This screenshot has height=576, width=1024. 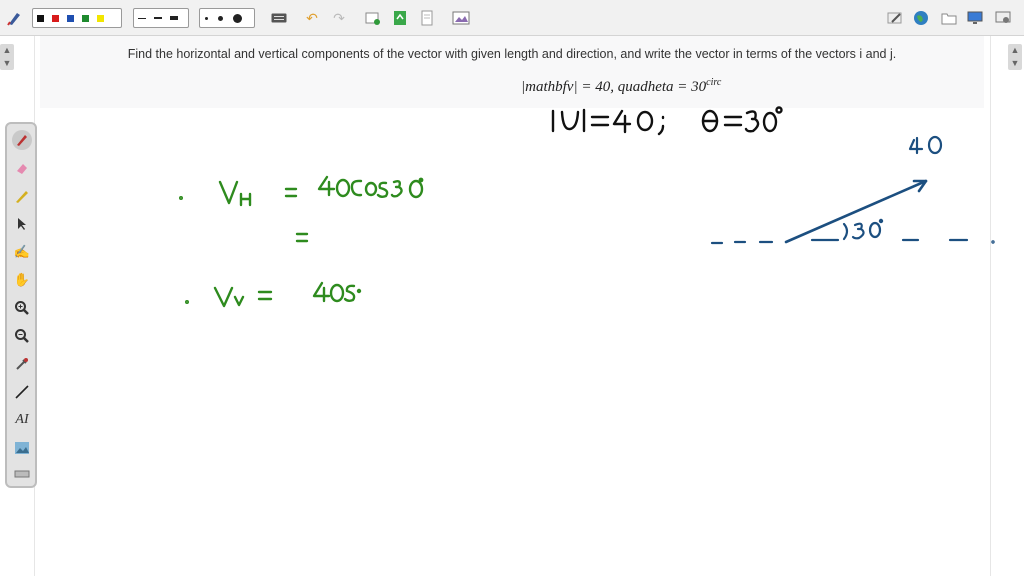 What do you see at coordinates (22, 196) in the screenshot?
I see `highlighter-icon` at bounding box center [22, 196].